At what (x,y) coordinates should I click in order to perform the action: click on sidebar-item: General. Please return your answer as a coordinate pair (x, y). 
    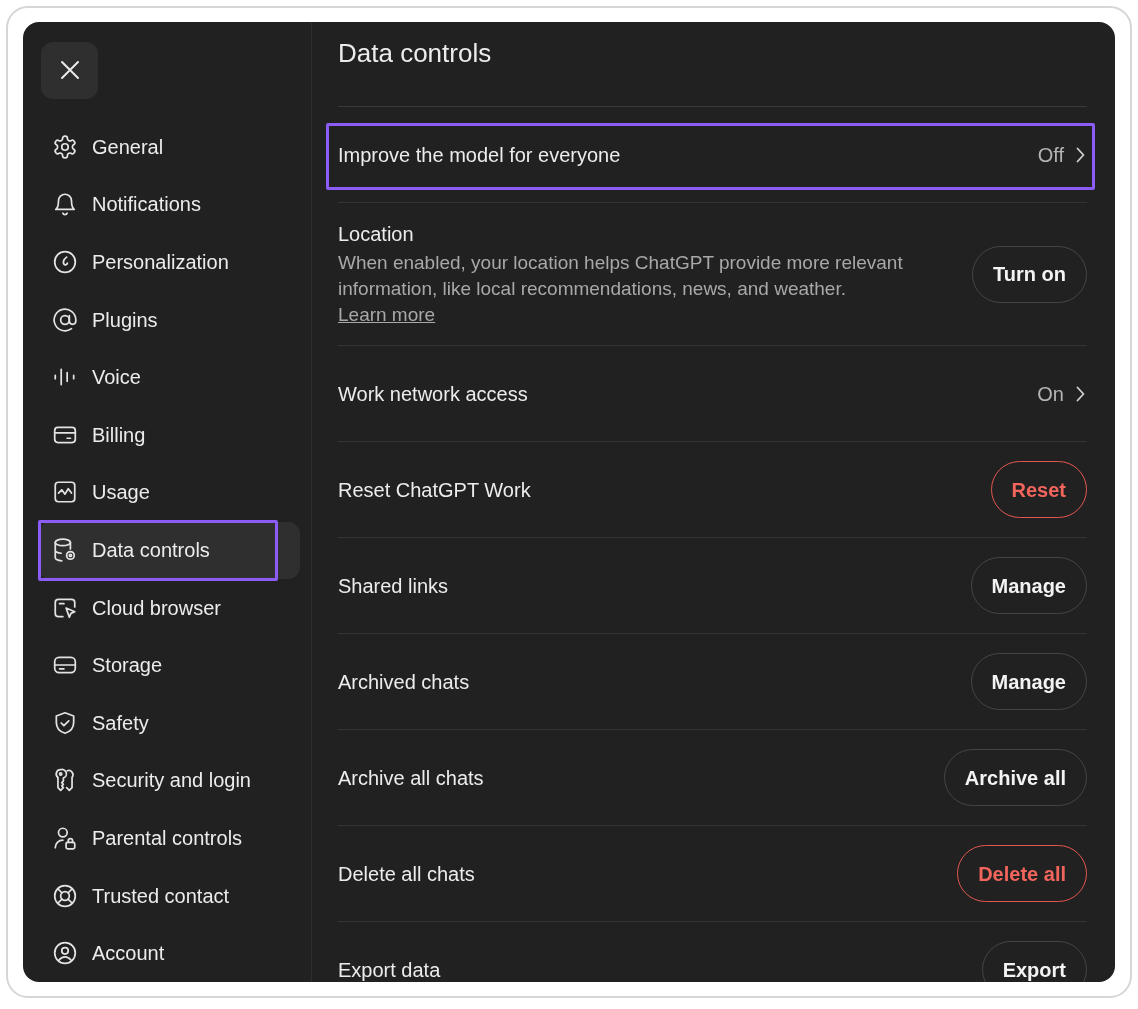
    Looking at the image, I should click on (169, 147).